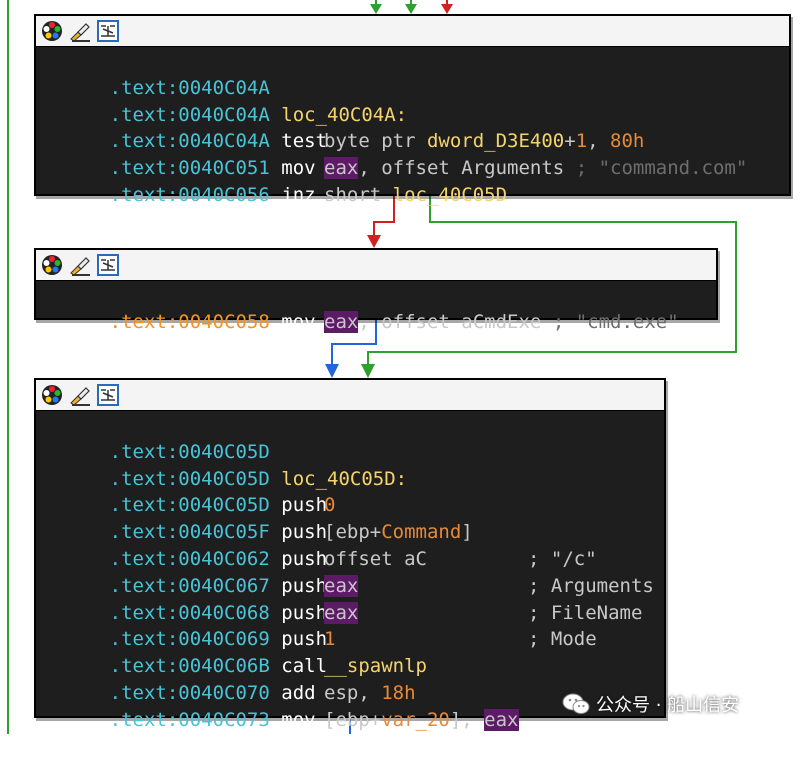 The width and height of the screenshot is (803, 760). I want to click on code-line: .text:0040C067 push eax; Arguments, so click(350, 571).